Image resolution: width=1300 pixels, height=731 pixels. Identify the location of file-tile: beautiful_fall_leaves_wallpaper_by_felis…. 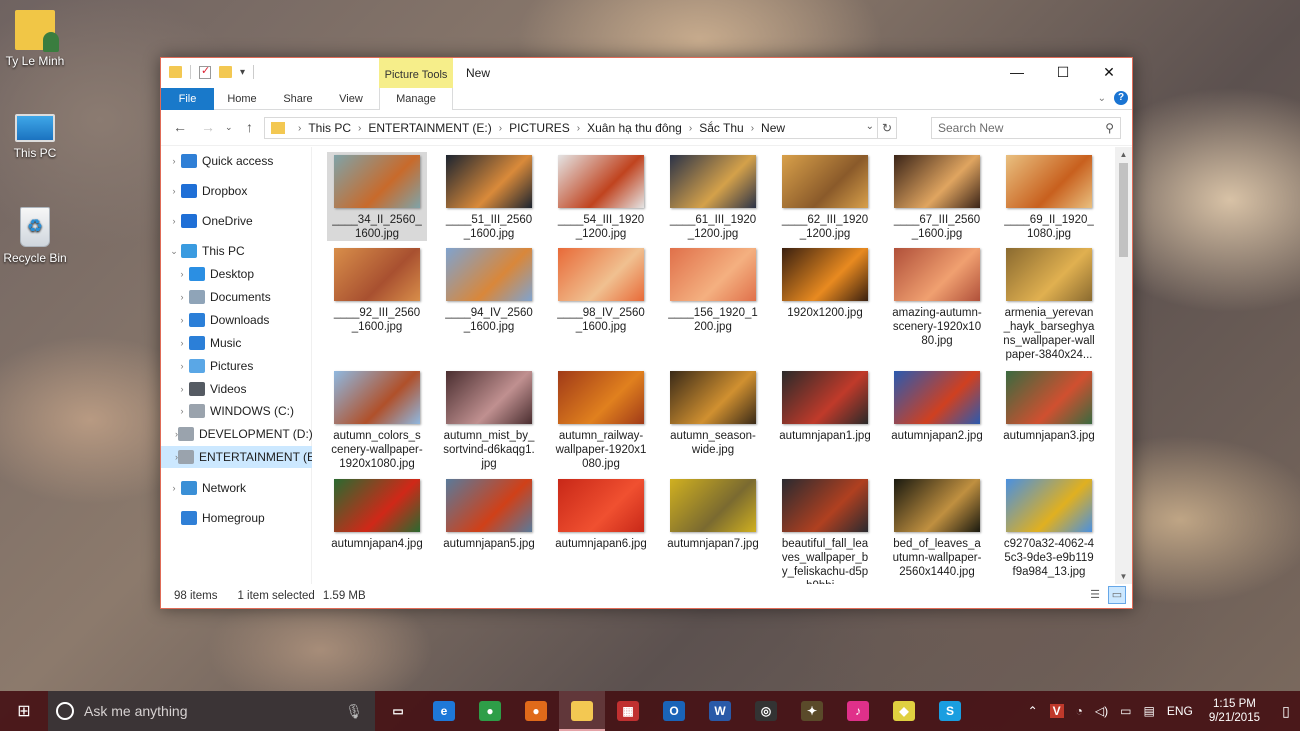
(825, 530).